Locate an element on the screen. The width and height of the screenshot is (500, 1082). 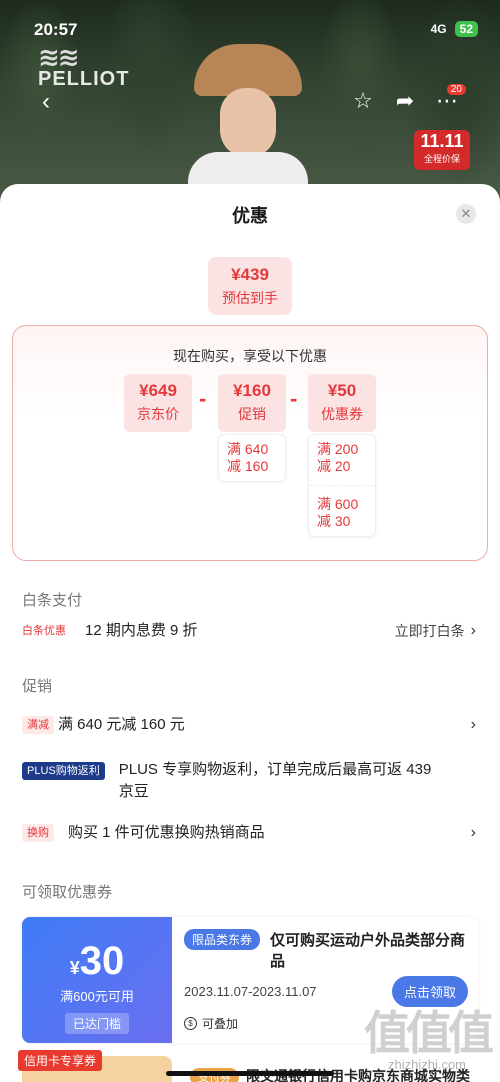
promotion-heading: 促销 is located at coordinates (37, 686).